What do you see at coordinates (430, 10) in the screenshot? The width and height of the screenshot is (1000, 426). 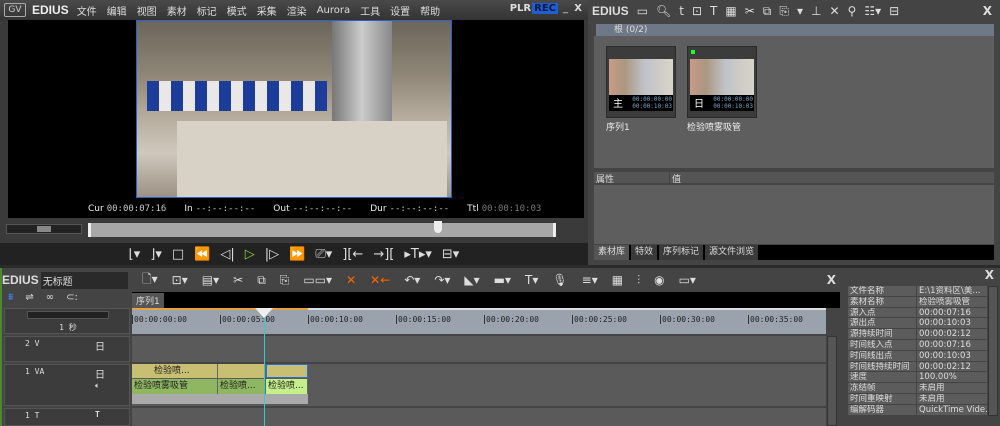 I see `menu-help: 帮助` at bounding box center [430, 10].